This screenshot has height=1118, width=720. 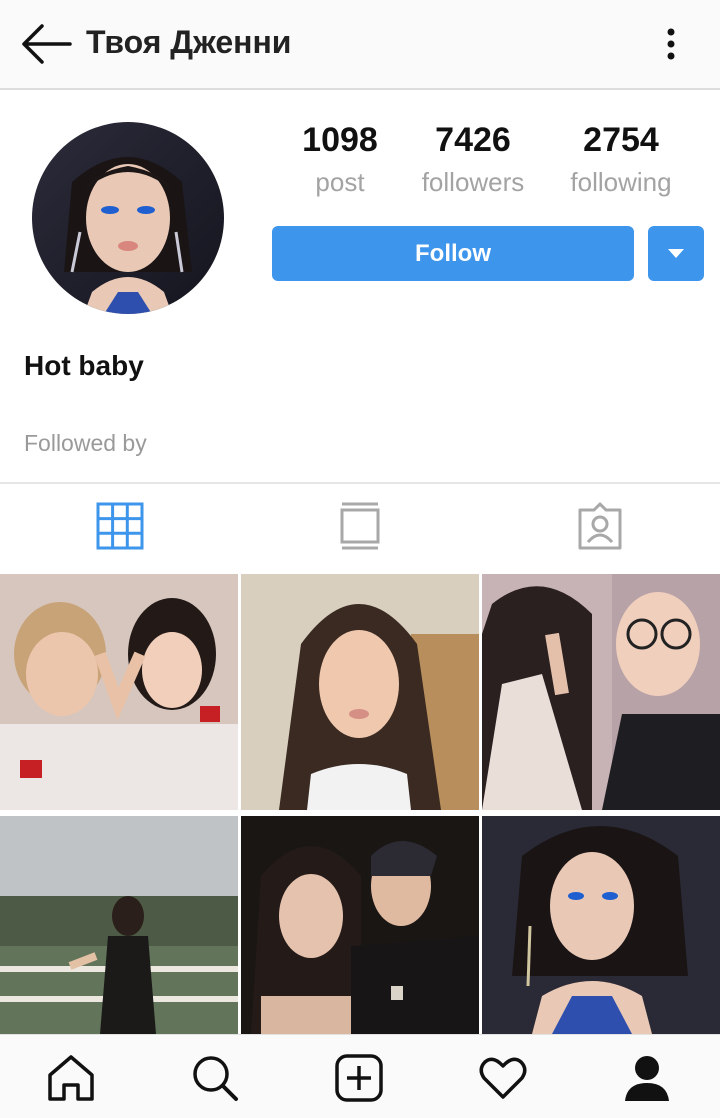 What do you see at coordinates (360, 45) in the screenshot?
I see `top-bar: Твоя Дженни` at bounding box center [360, 45].